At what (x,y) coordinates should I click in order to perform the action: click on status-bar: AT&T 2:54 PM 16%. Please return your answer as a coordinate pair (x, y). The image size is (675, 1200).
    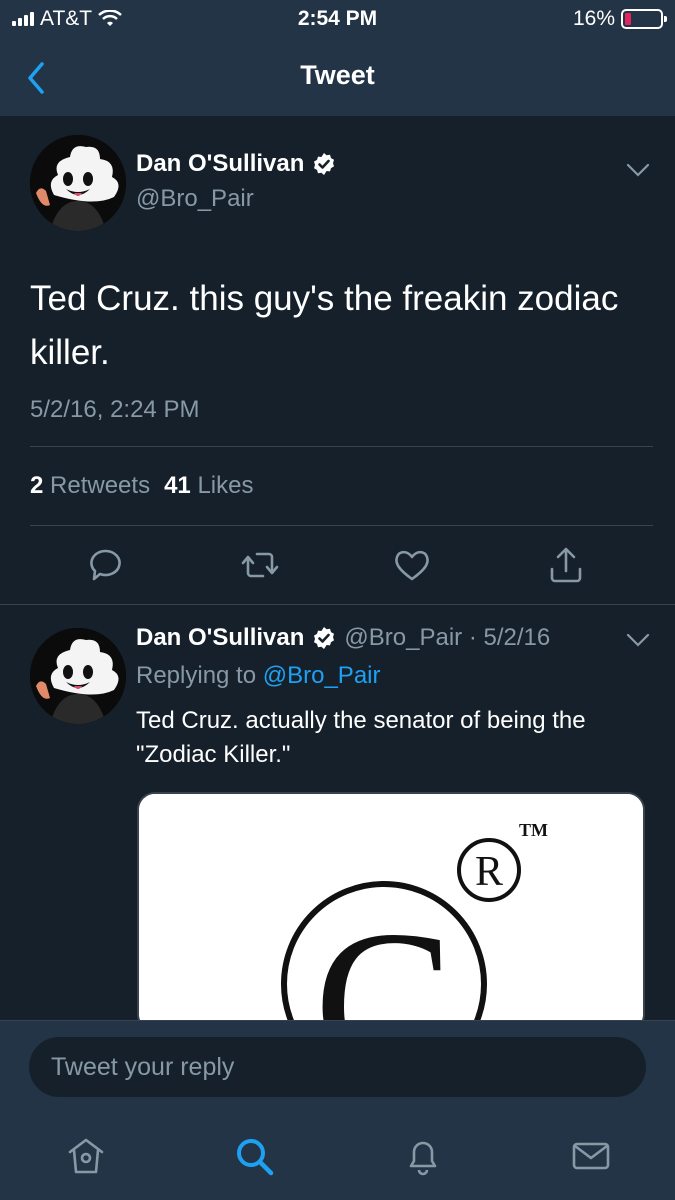
    Looking at the image, I should click on (337, 19).